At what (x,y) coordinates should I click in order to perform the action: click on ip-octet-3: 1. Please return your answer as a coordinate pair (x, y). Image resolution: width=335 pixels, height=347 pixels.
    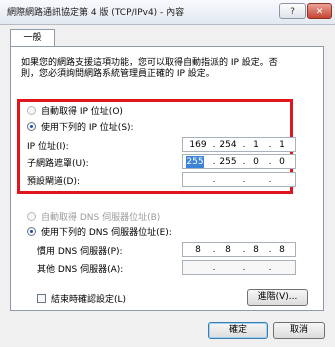
    Looking at the image, I should click on (256, 145).